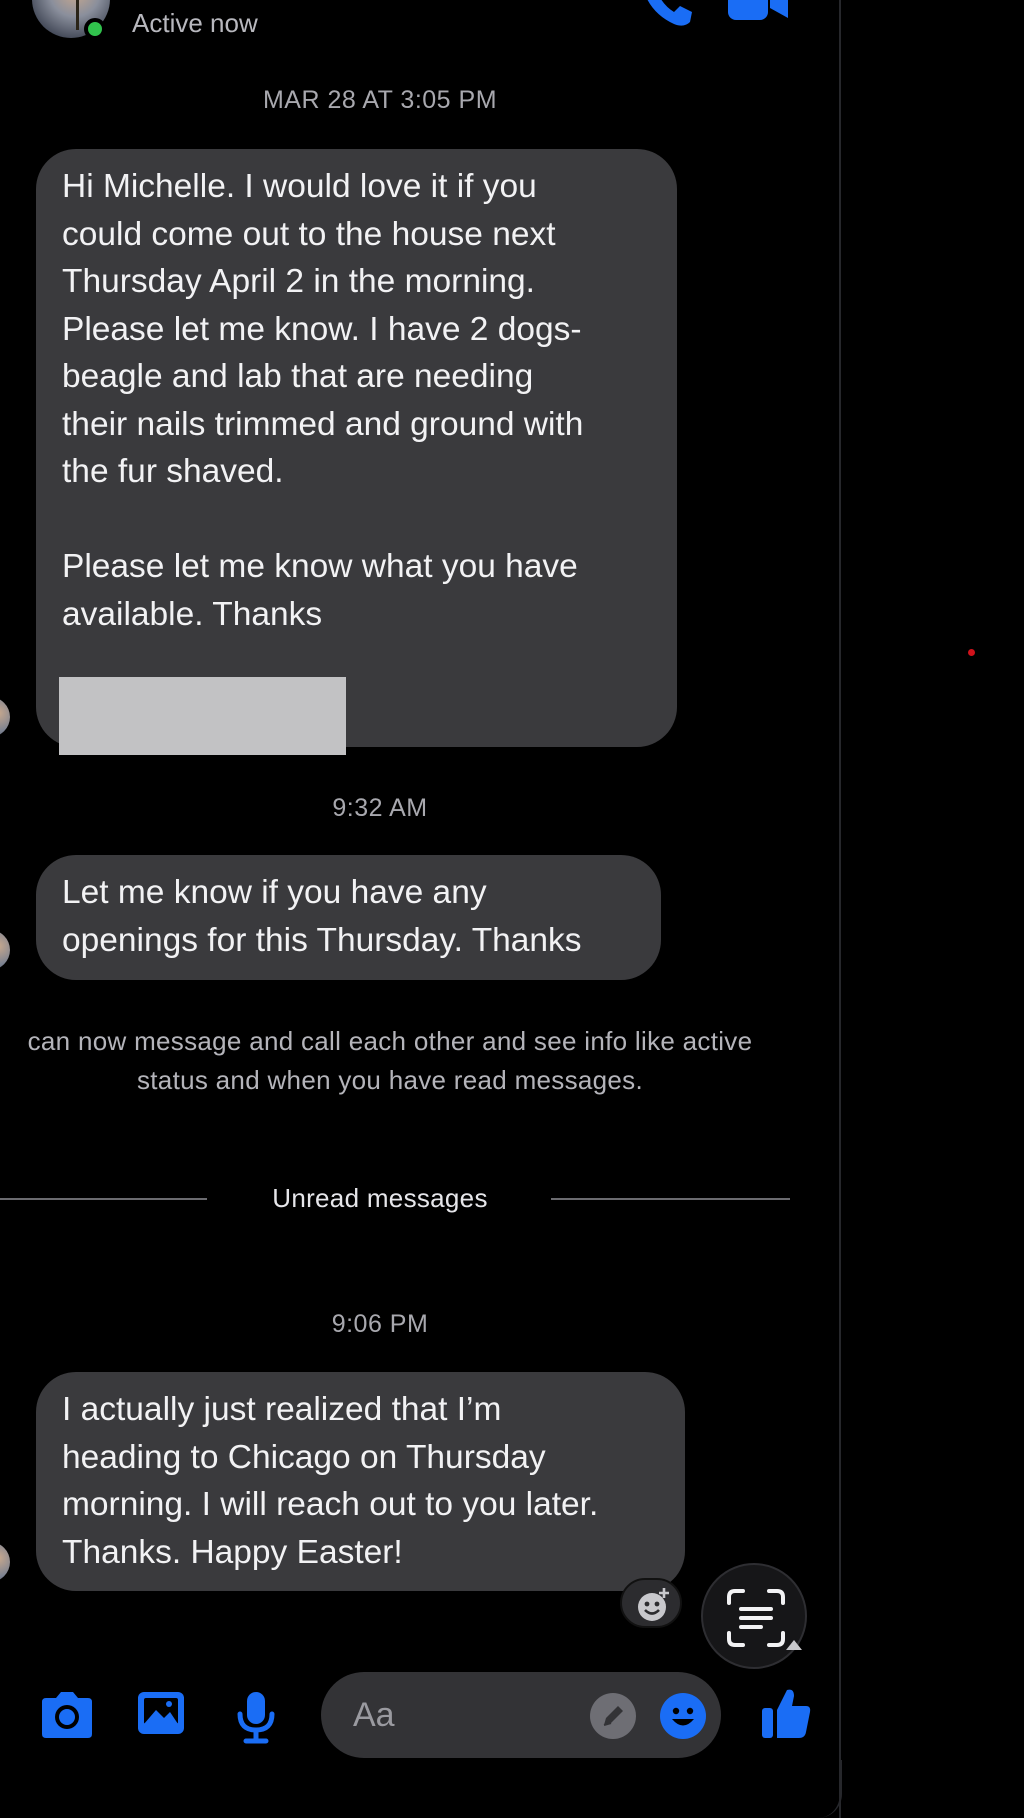  I want to click on message-timestamp: 9:06 PM, so click(380, 1324).